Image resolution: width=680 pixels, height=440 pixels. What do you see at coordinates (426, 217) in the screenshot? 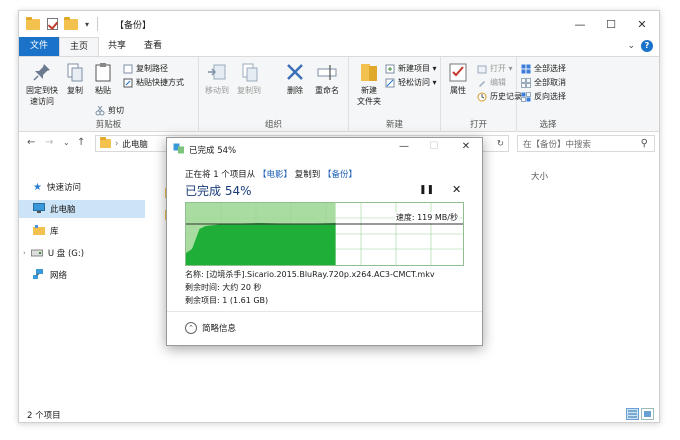
I see `speed-label: 速度: 119 MB/秒` at bounding box center [426, 217].